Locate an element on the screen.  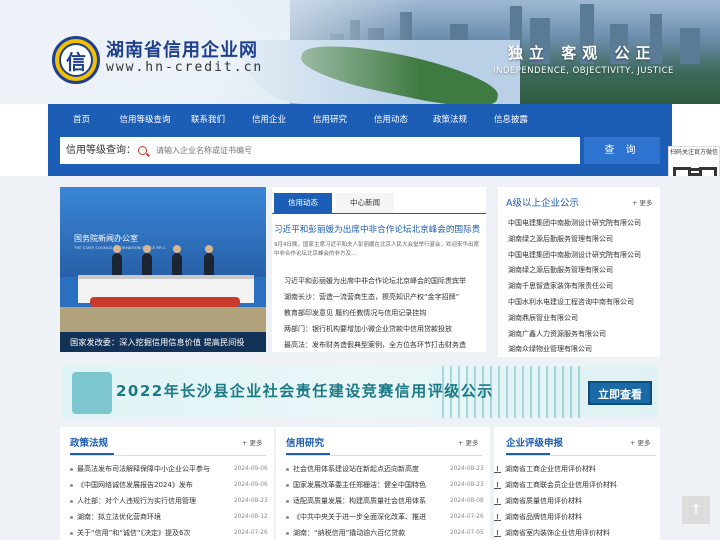
slider-floor is located at coordinates (163, 319).